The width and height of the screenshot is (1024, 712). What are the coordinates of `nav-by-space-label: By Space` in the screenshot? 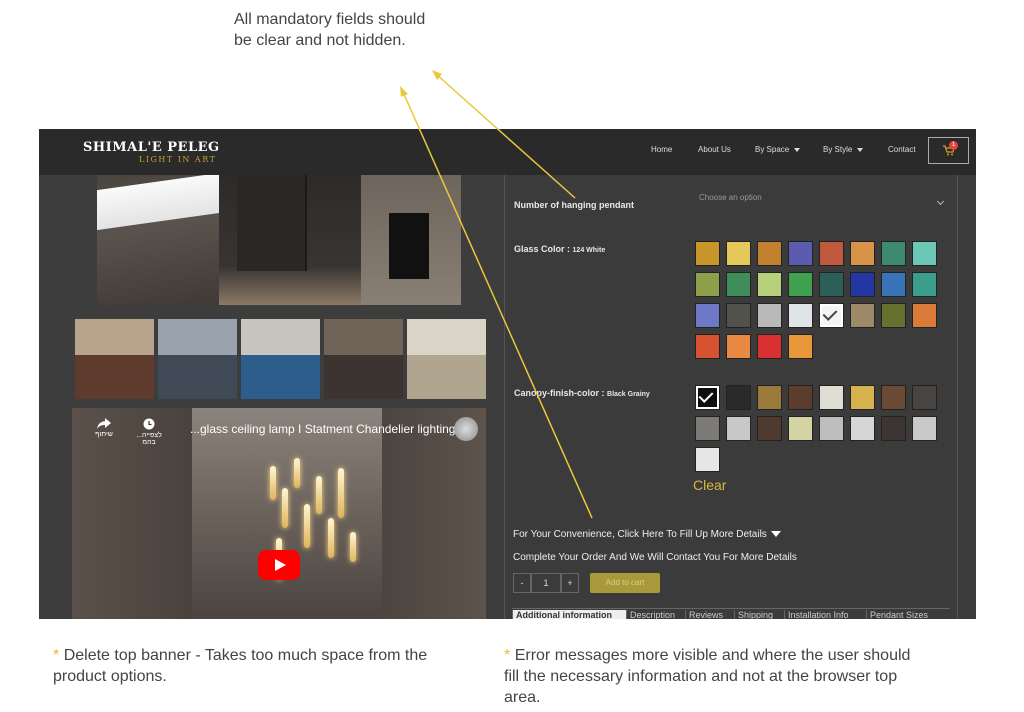 It's located at (772, 149).